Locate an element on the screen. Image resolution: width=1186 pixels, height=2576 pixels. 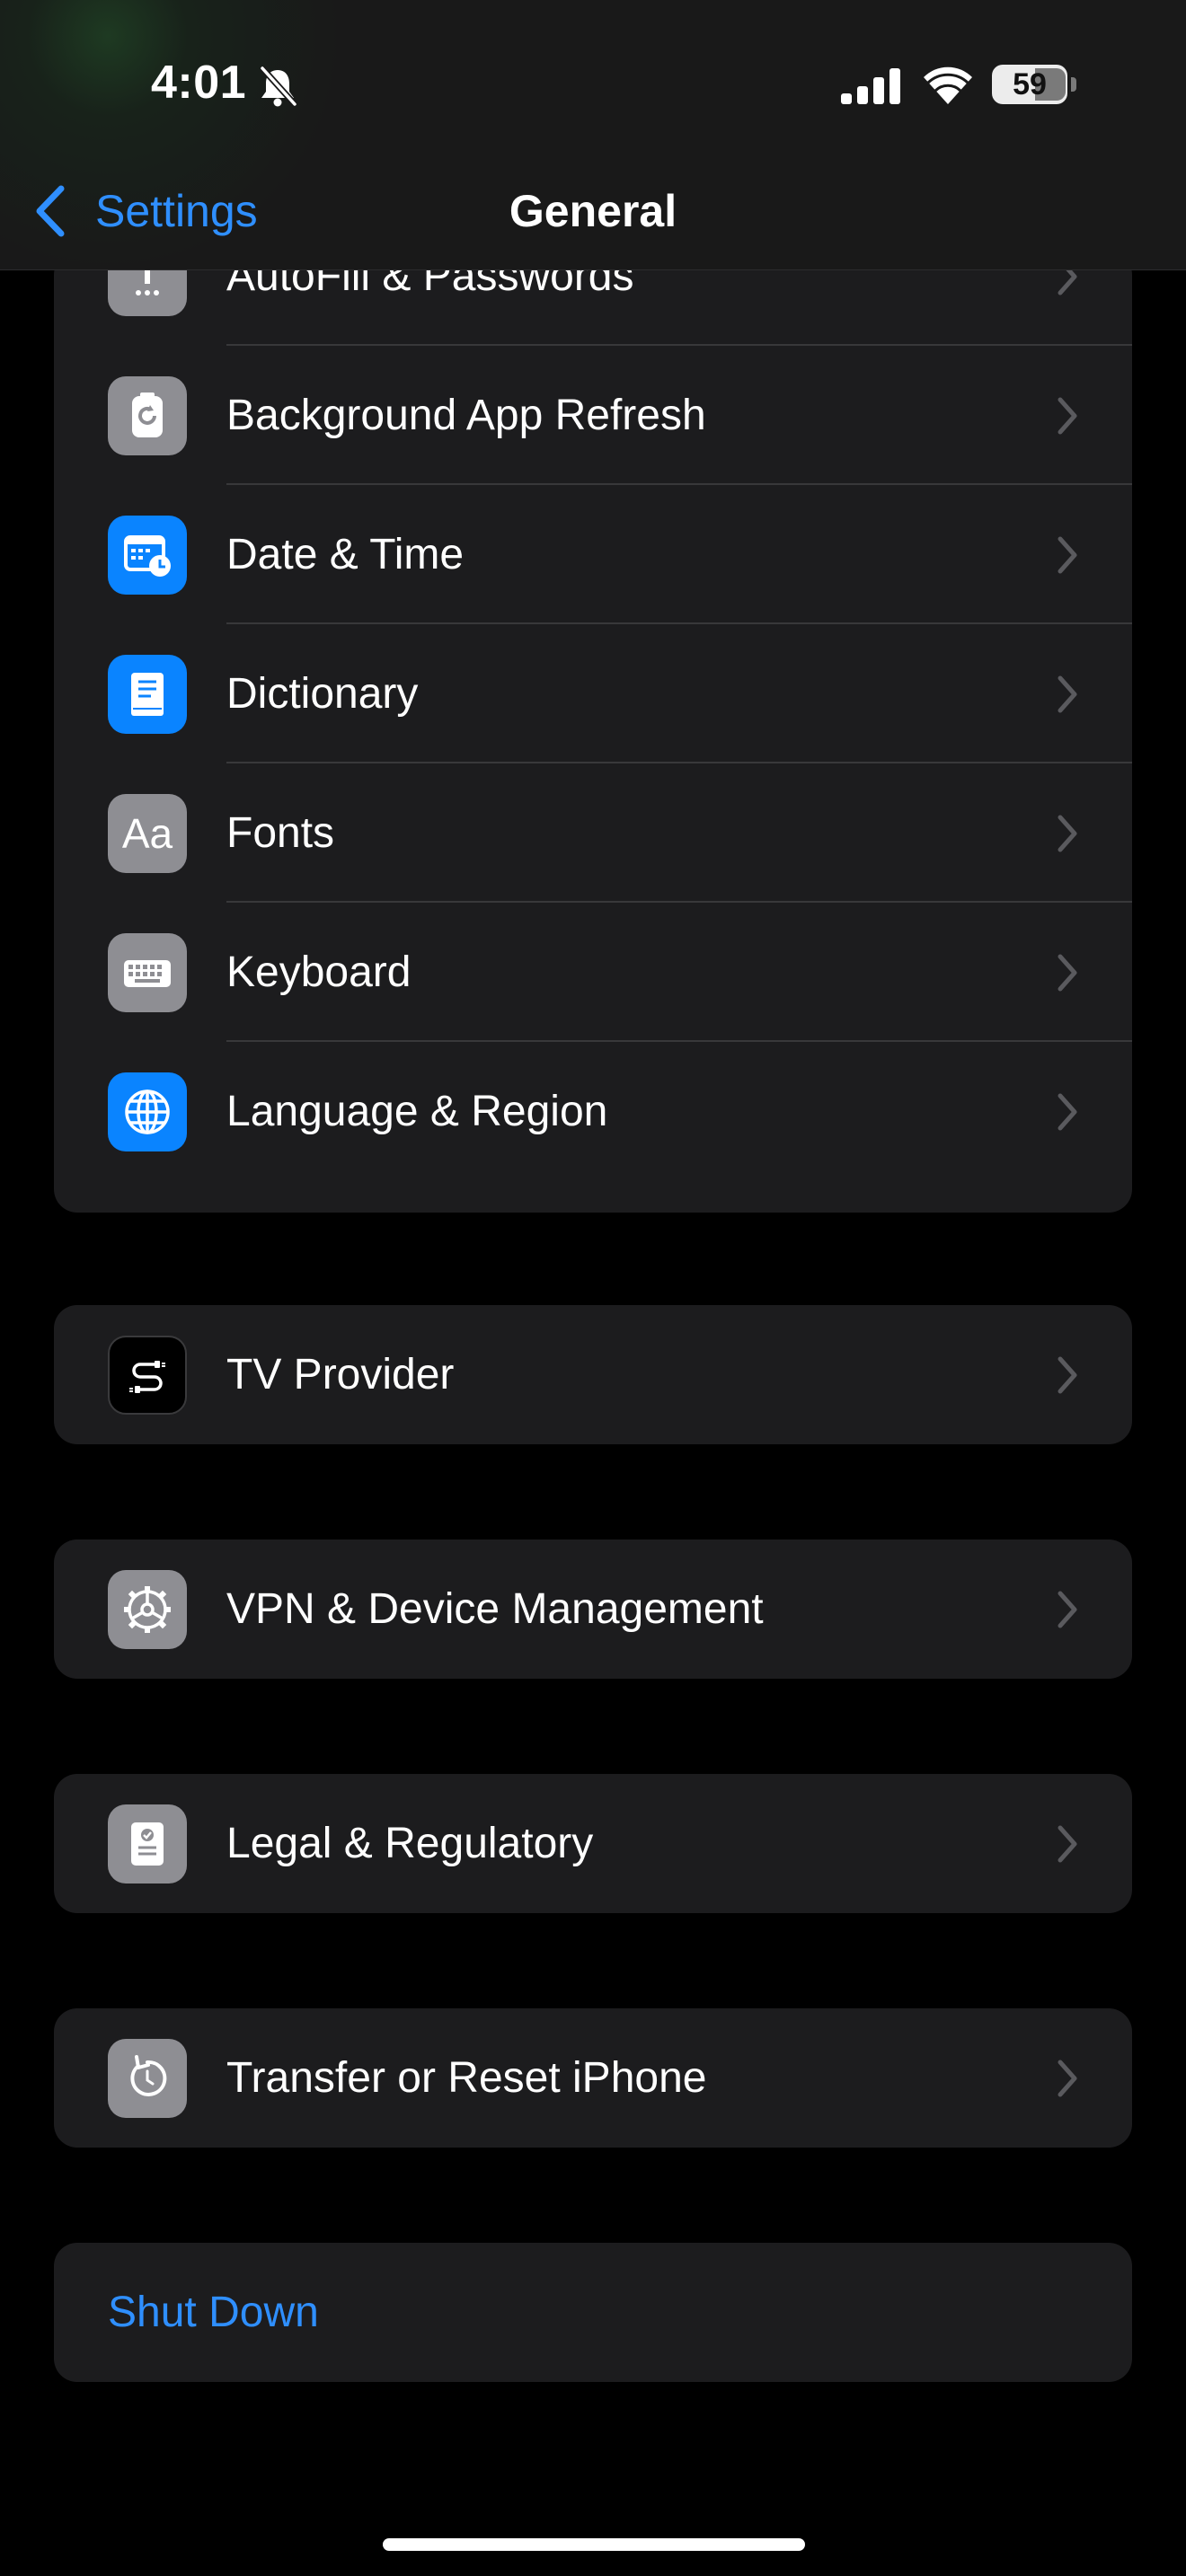
reset-icon is located at coordinates (147, 2078).